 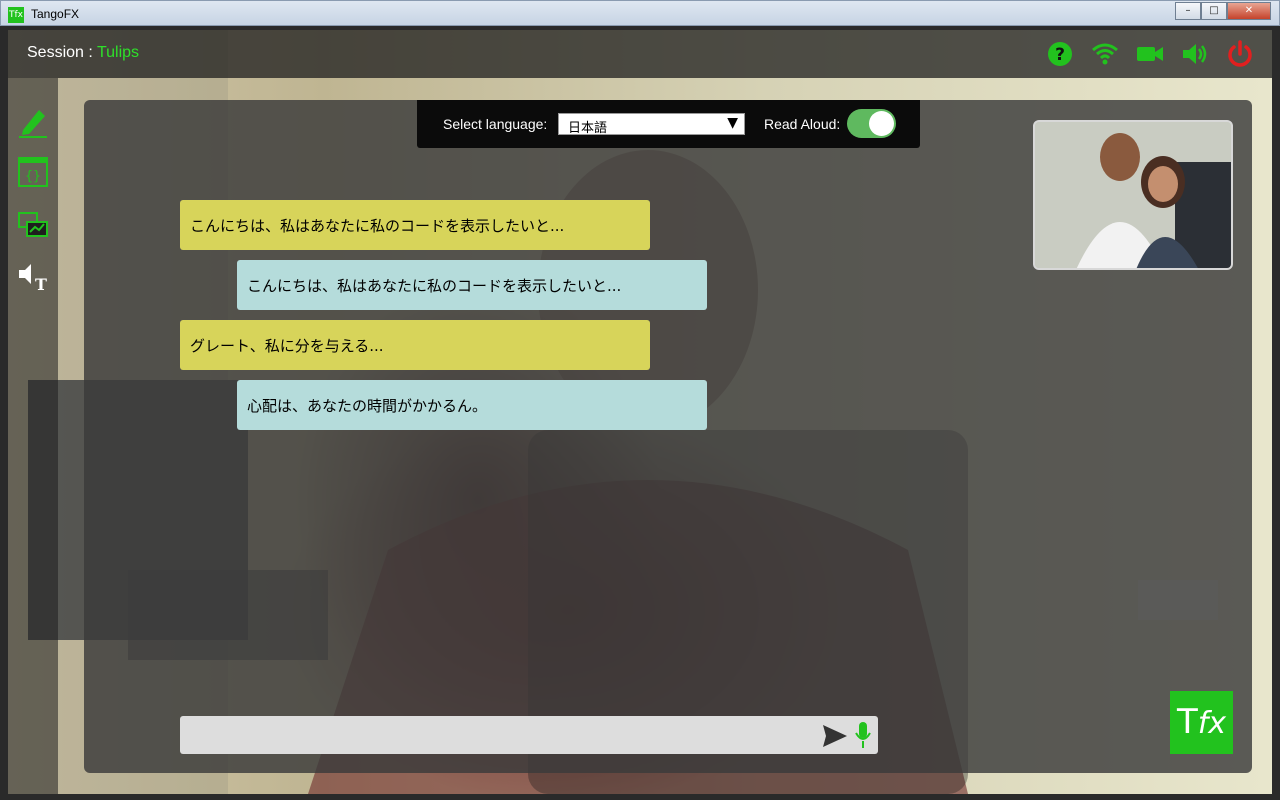 I want to click on logo-t: T, so click(x=1187, y=722).